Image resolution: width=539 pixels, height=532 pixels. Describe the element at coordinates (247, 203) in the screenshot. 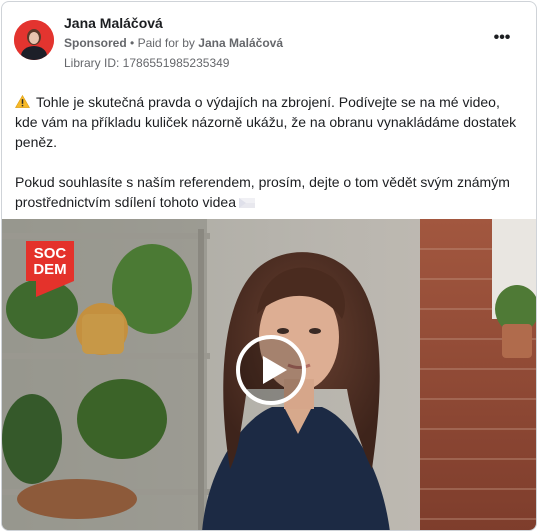

I see `czech-flag-icon` at that location.